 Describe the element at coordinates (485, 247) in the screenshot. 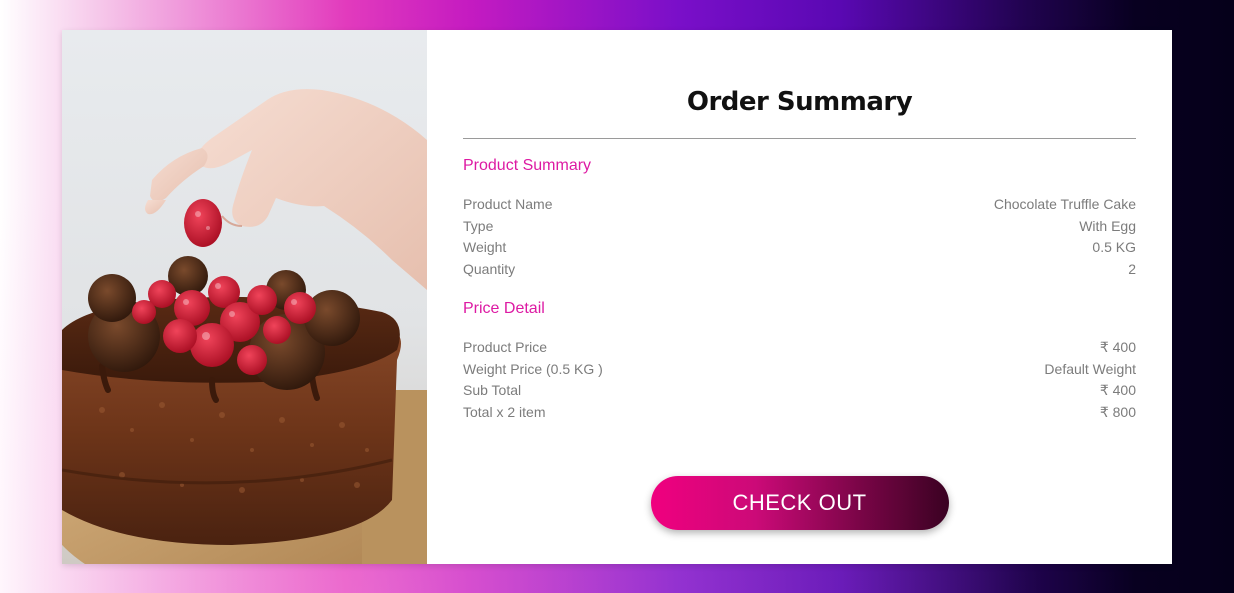

I see `row-label: Weight` at that location.